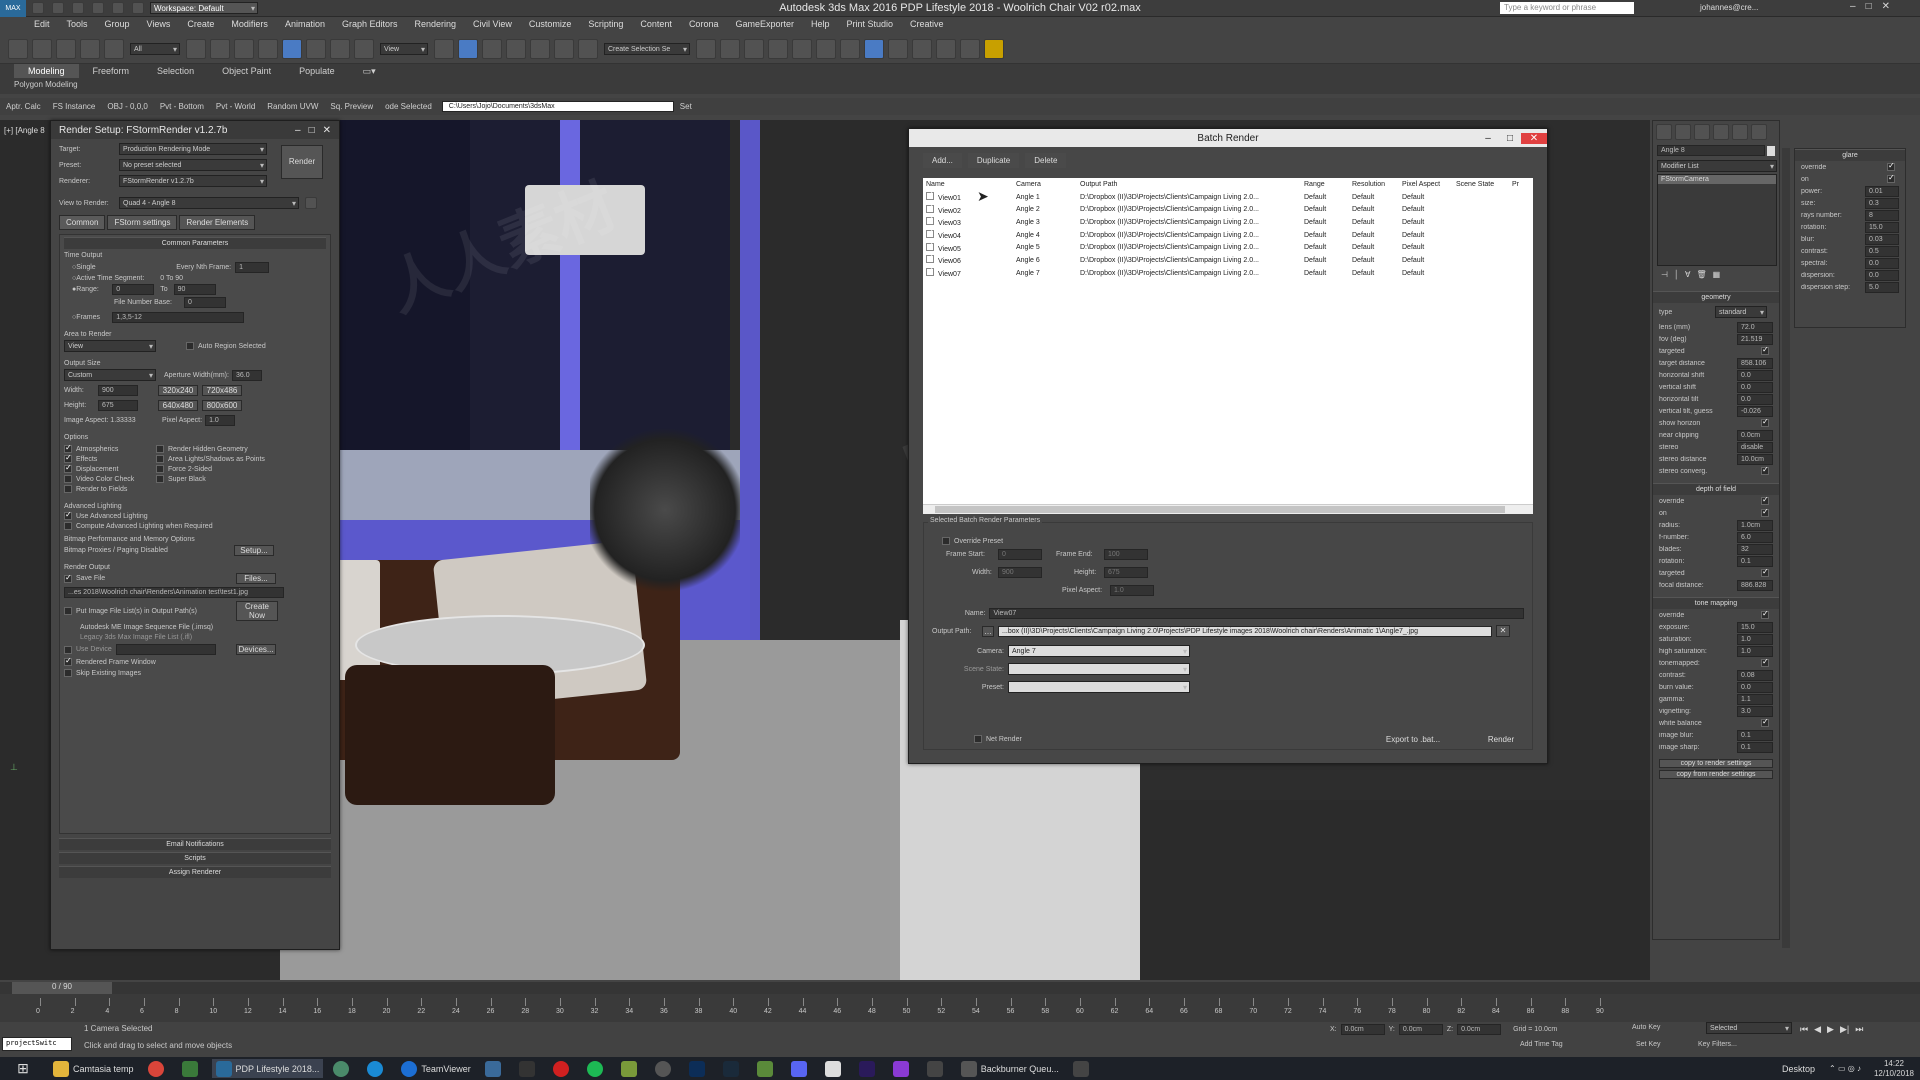 This screenshot has width=1920, height=1080. I want to click on delete-button: Delete, so click(1046, 160).